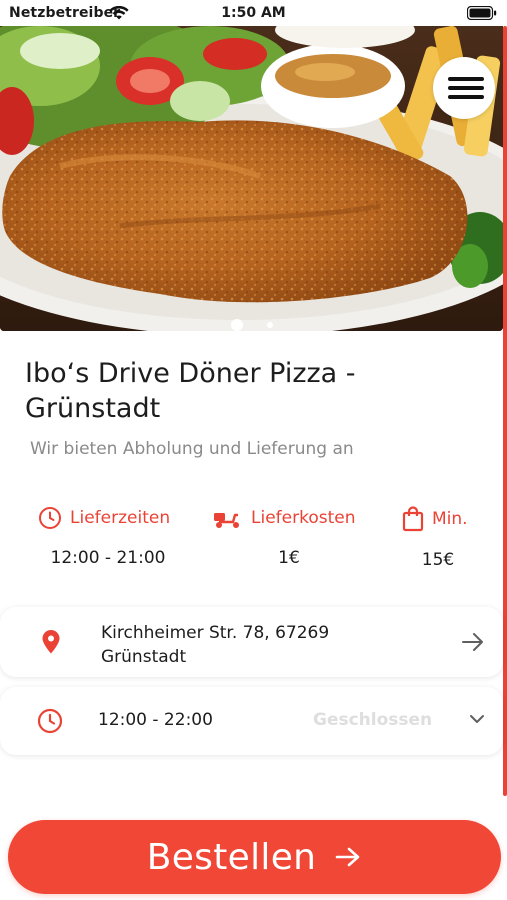 Image resolution: width=507 pixels, height=900 pixels. Describe the element at coordinates (251, 325) in the screenshot. I see `carousel-dots` at that location.